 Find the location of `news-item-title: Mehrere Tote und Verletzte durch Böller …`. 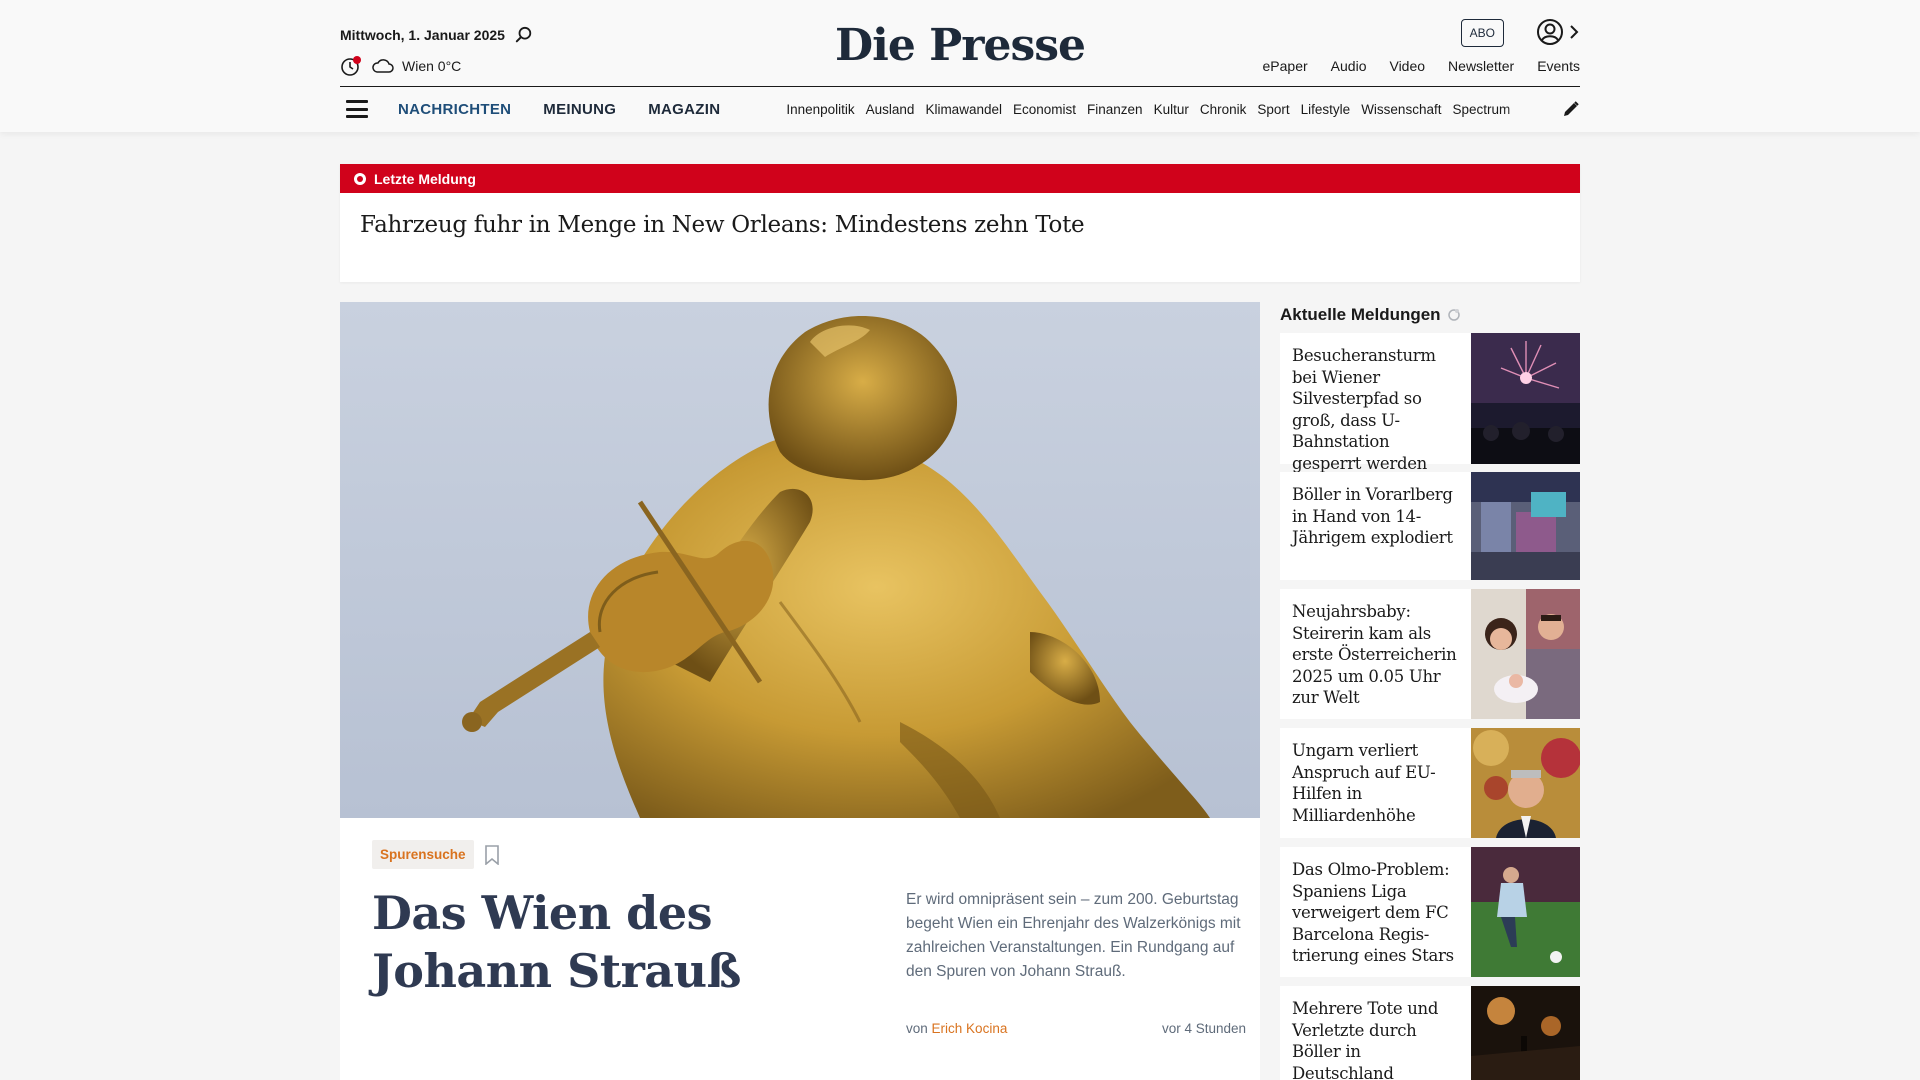

news-item-title: Mehrere Tote und Verletzte durch Böller … is located at coordinates (1375, 1033).